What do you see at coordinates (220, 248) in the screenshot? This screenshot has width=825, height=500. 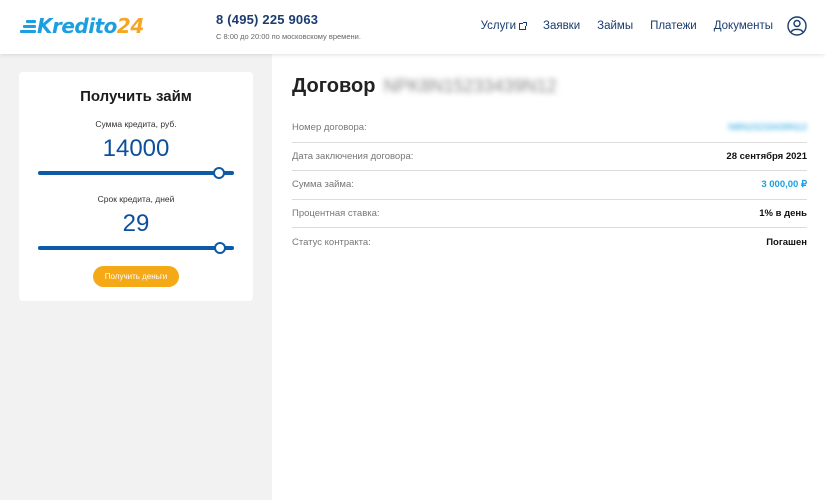 I see `term-slider-handle` at bounding box center [220, 248].